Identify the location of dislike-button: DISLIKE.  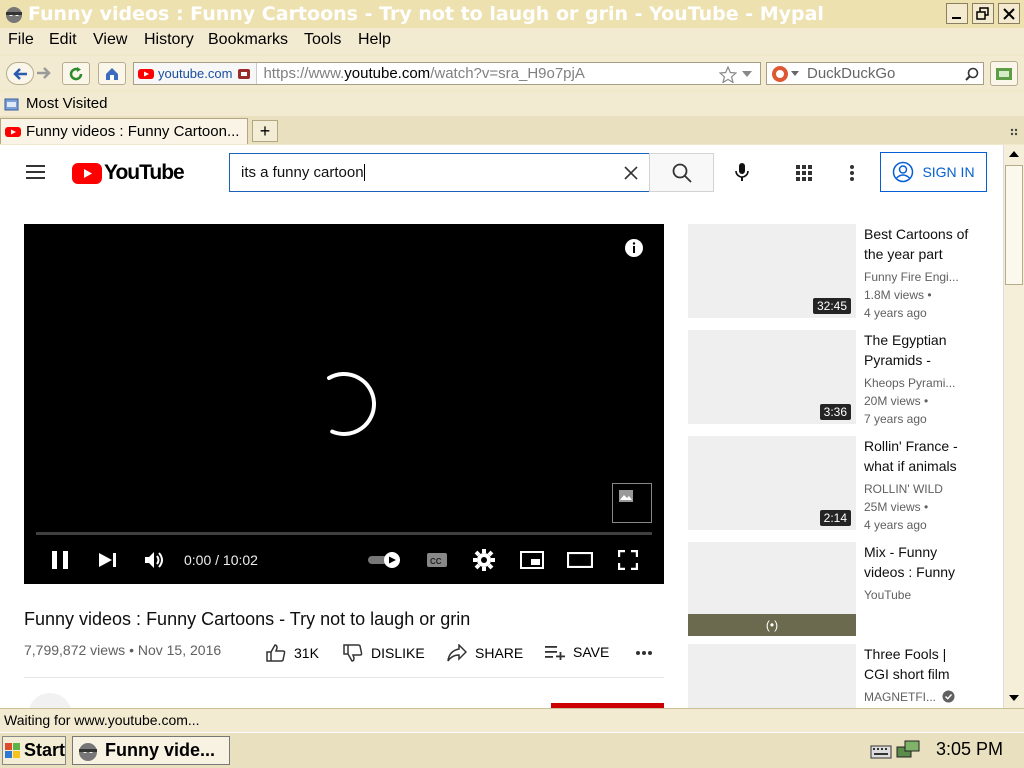
(384, 653).